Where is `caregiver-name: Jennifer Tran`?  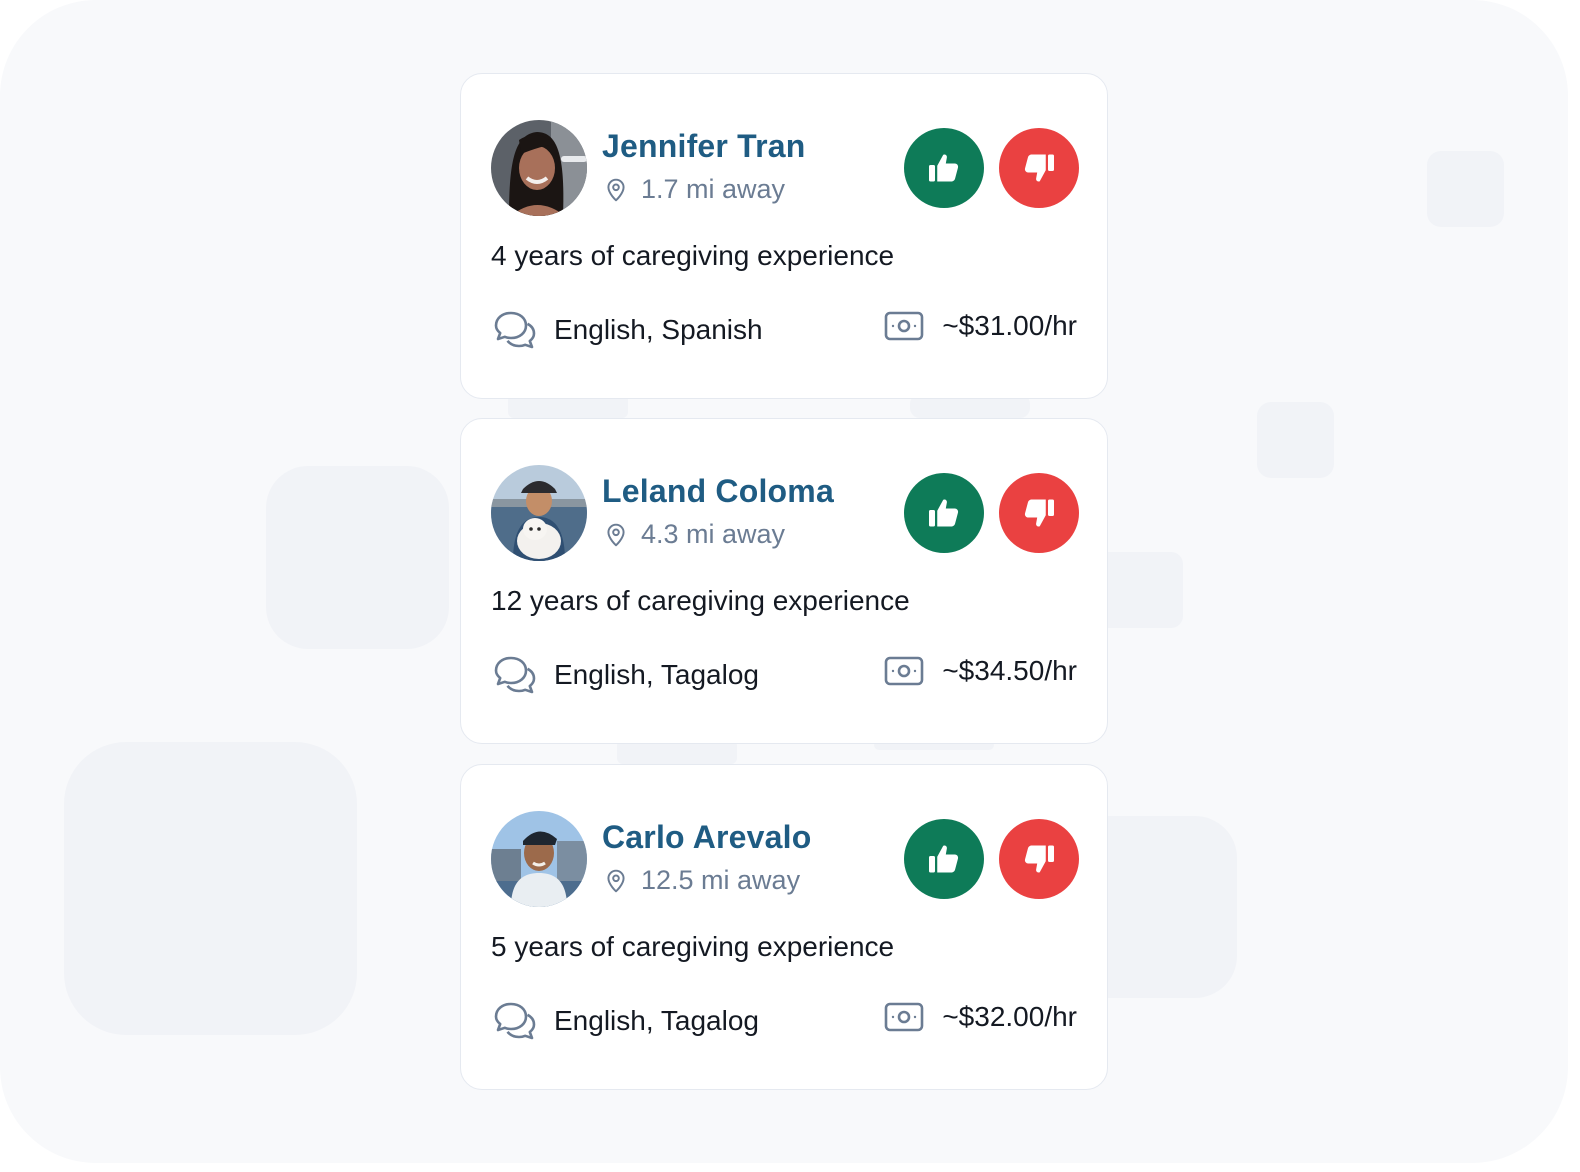 caregiver-name: Jennifer Tran is located at coordinates (704, 146).